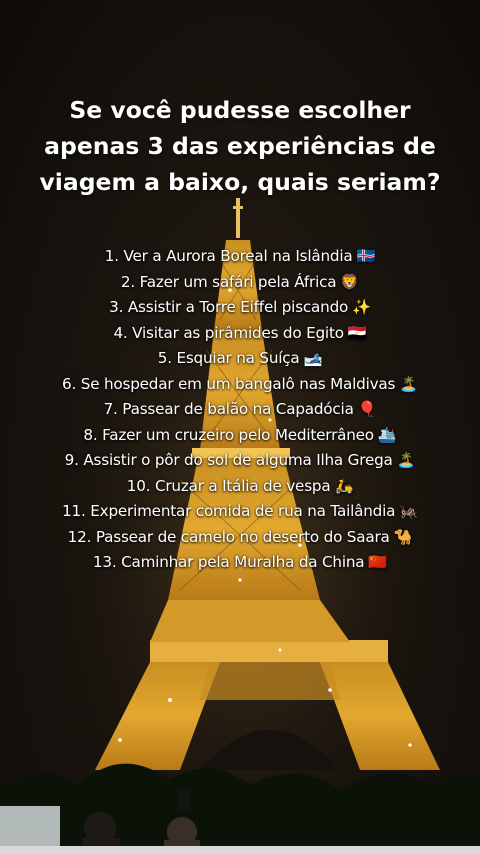  I want to click on sparkles-icon: ✨, so click(361, 307).